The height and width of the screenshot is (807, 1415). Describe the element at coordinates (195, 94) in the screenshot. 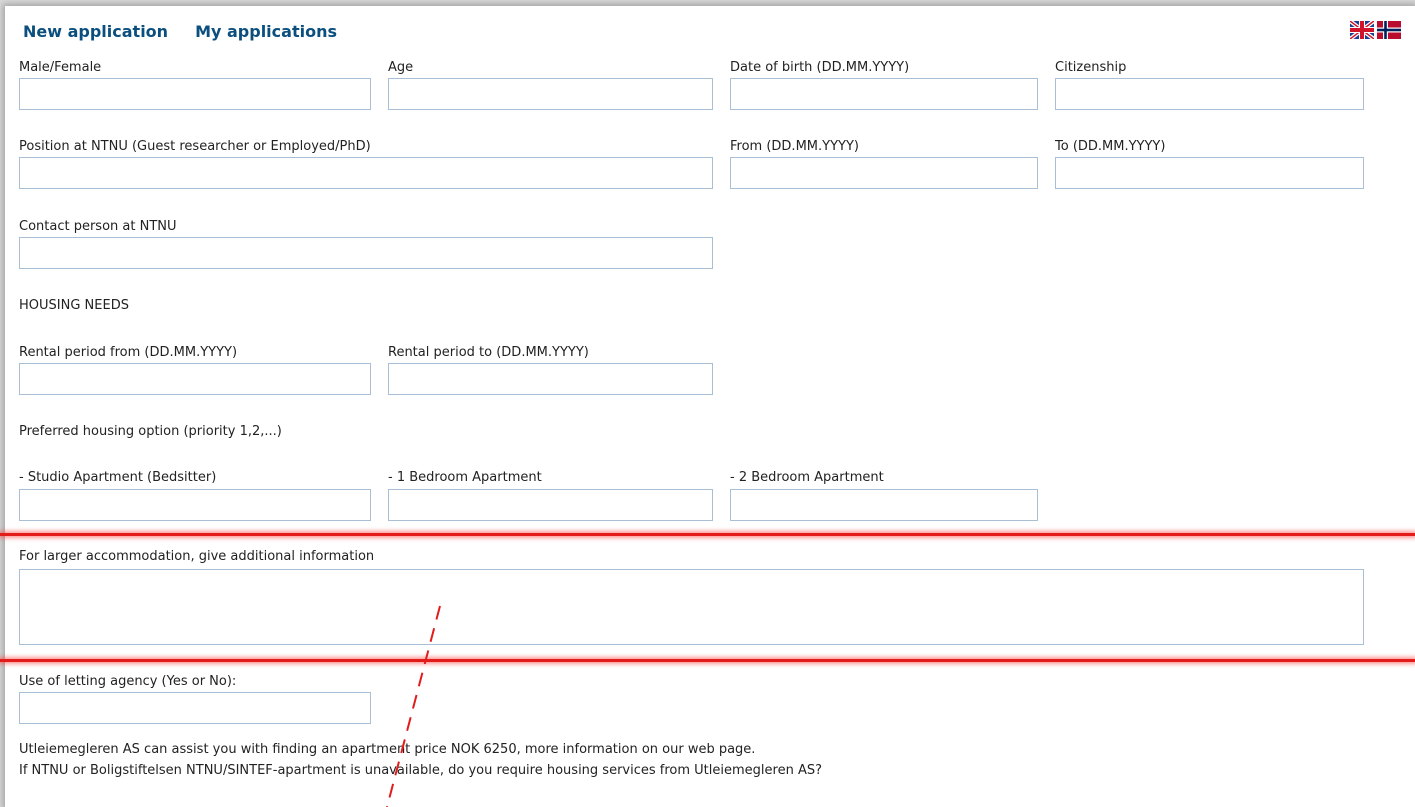

I see `gender-input` at that location.